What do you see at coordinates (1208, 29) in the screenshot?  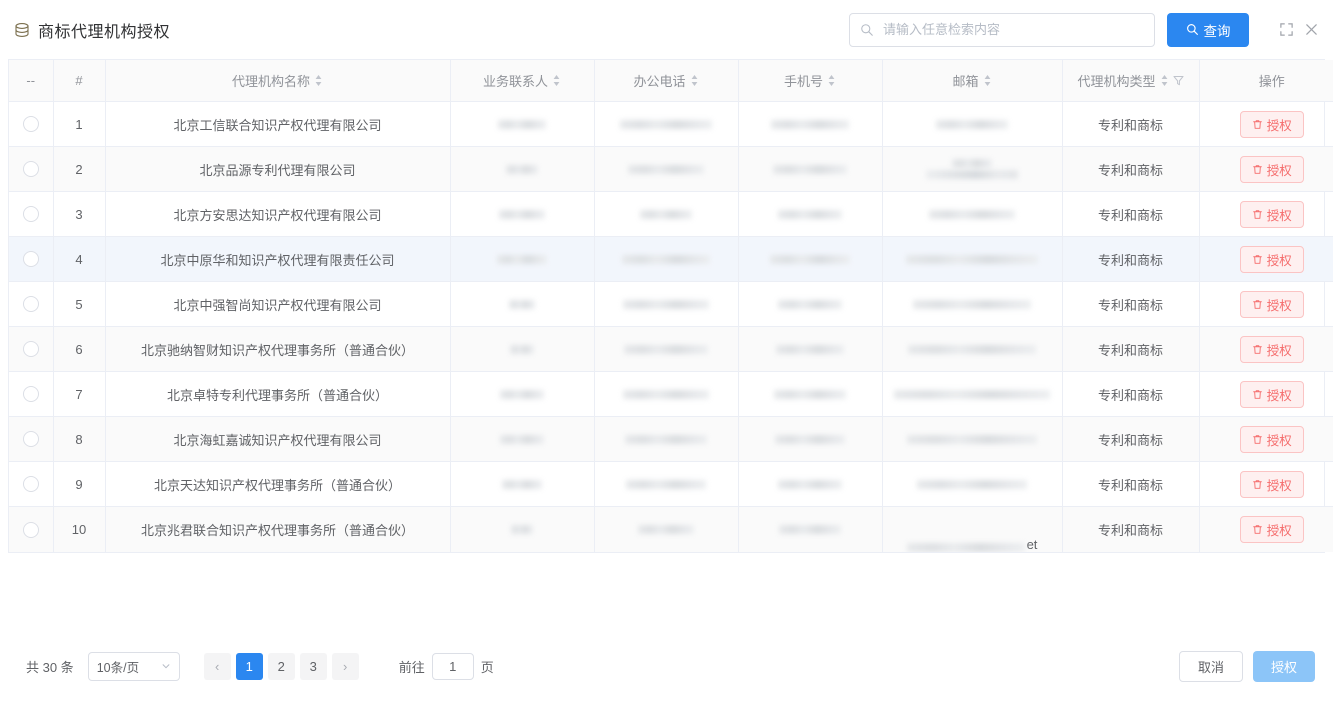 I see `query-button: 查询` at bounding box center [1208, 29].